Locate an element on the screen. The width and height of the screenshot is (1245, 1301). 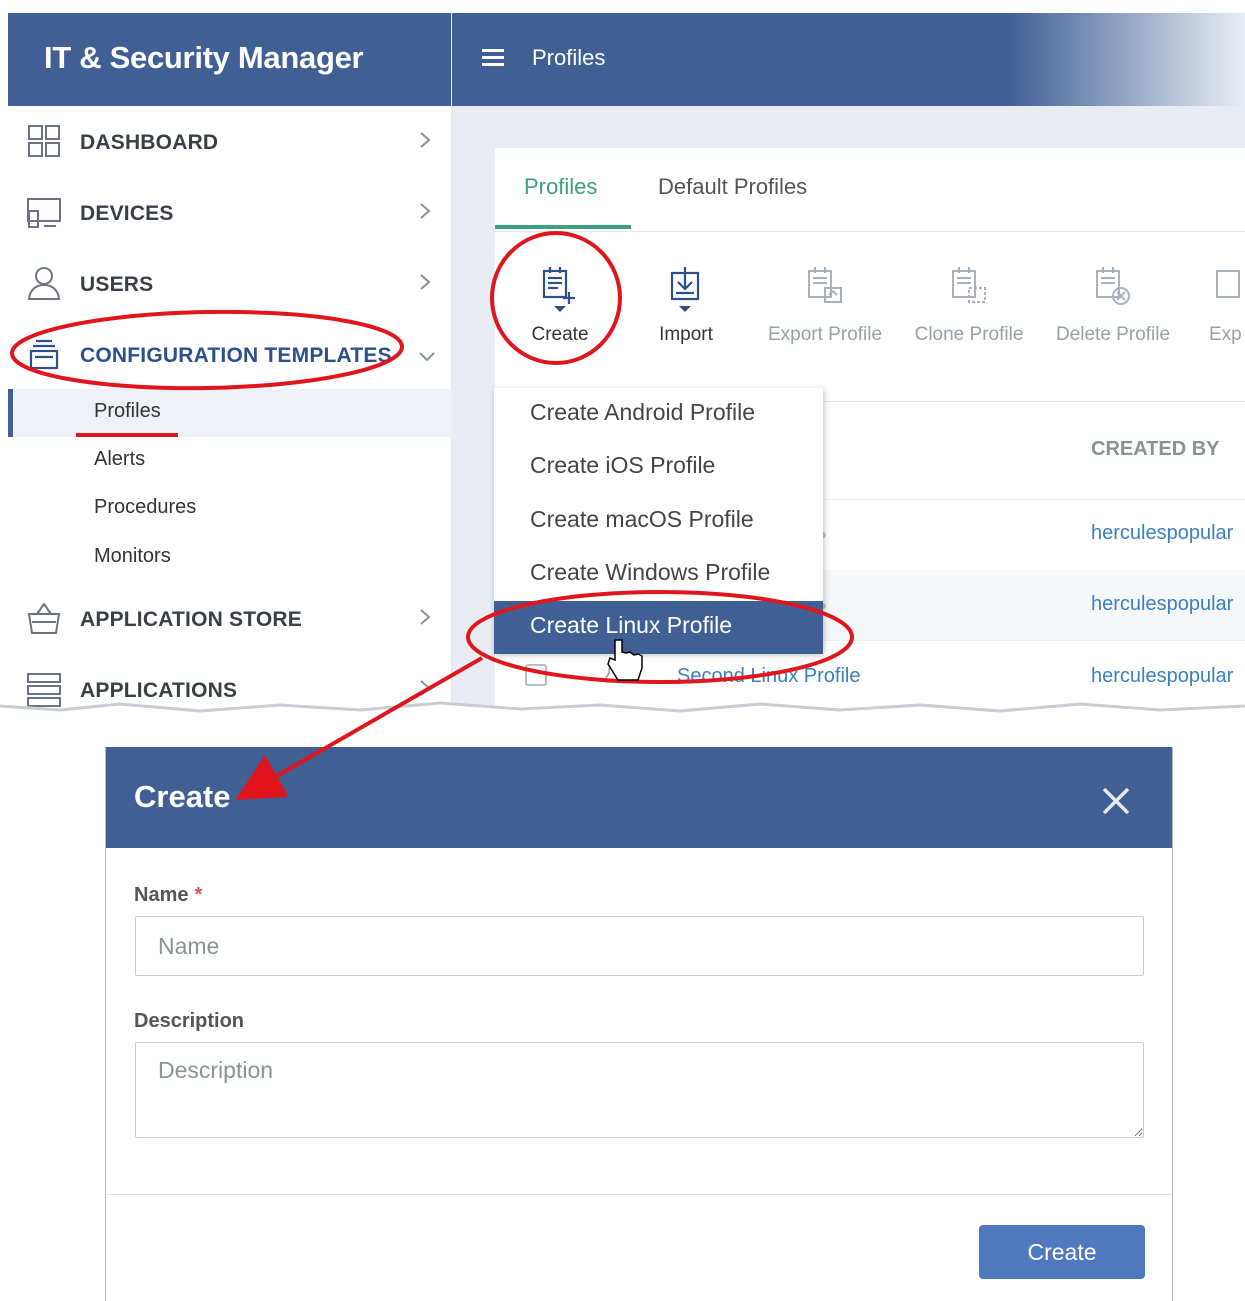
top-bar: Profiles is located at coordinates (848, 59).